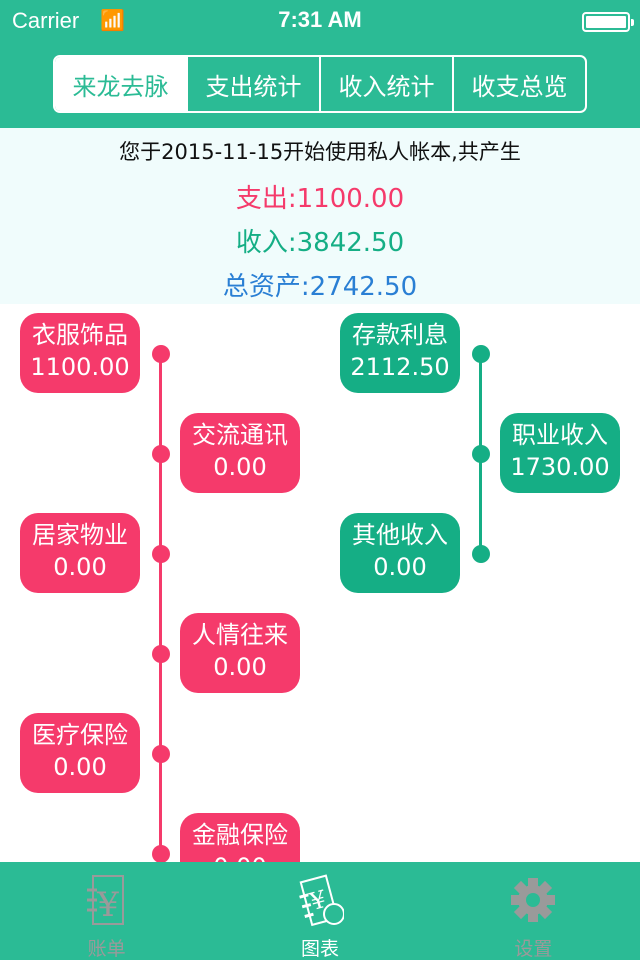  Describe the element at coordinates (608, 22) in the screenshot. I see `battery-icon` at that location.